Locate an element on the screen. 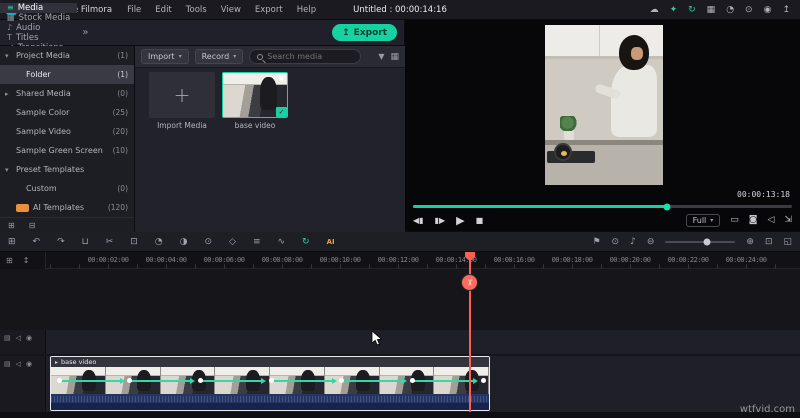  display-device-icon: ▭ is located at coordinates (734, 220).